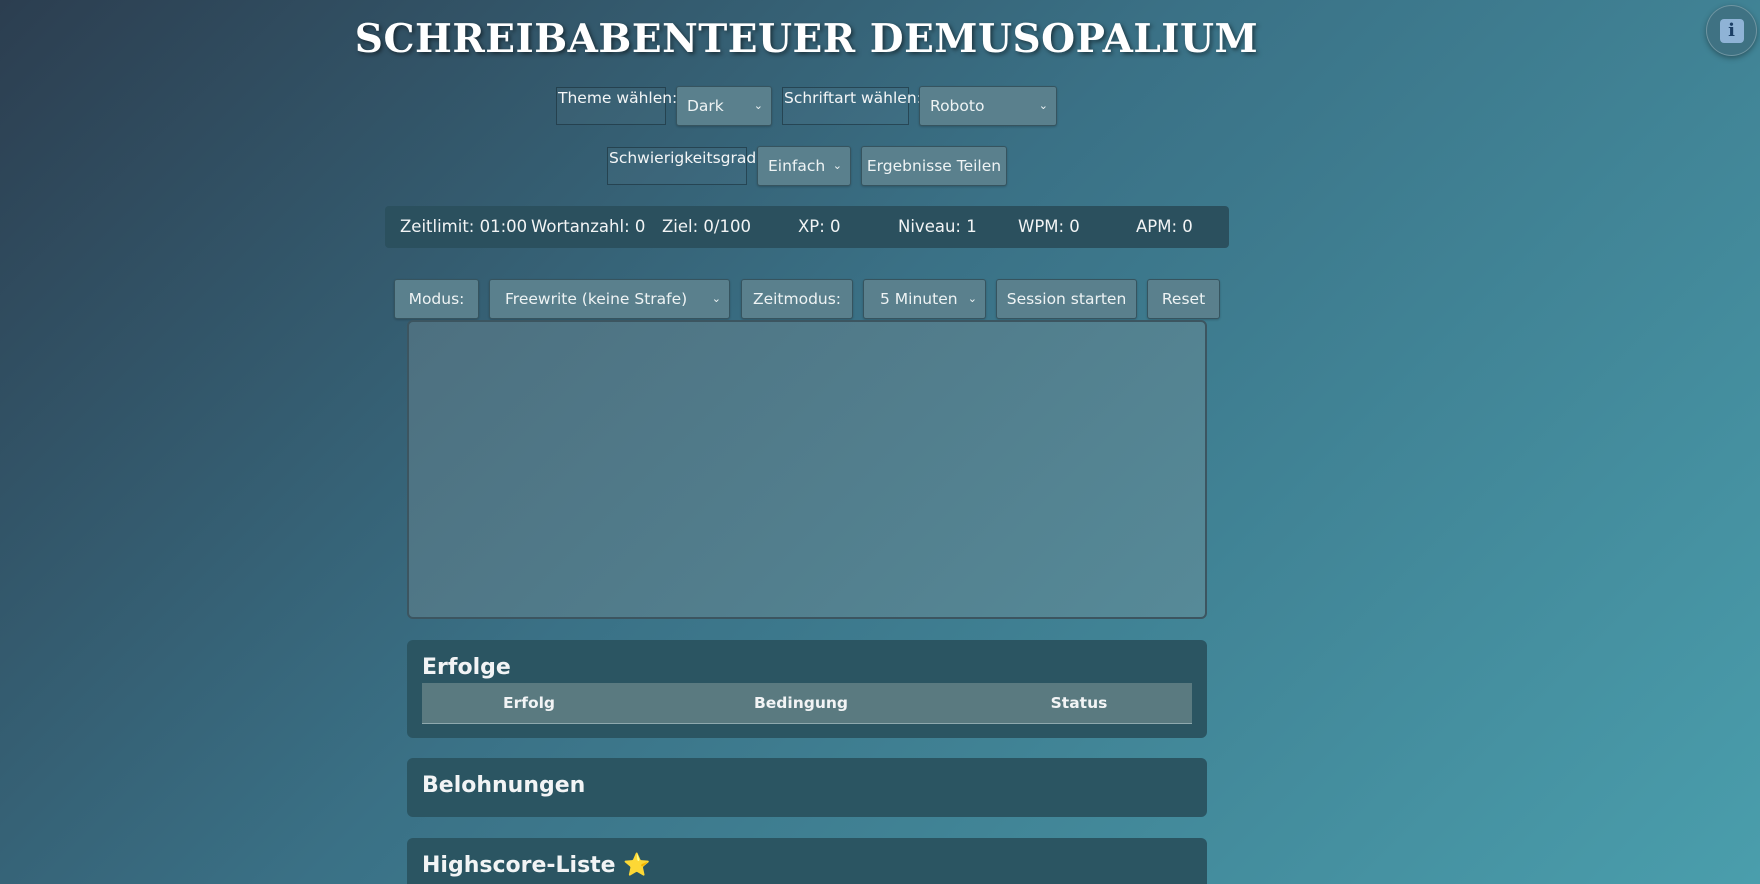 The image size is (1760, 884). I want to click on page-title: SCHREIBABENTEUER DEMUSOPALIUM, so click(806, 39).